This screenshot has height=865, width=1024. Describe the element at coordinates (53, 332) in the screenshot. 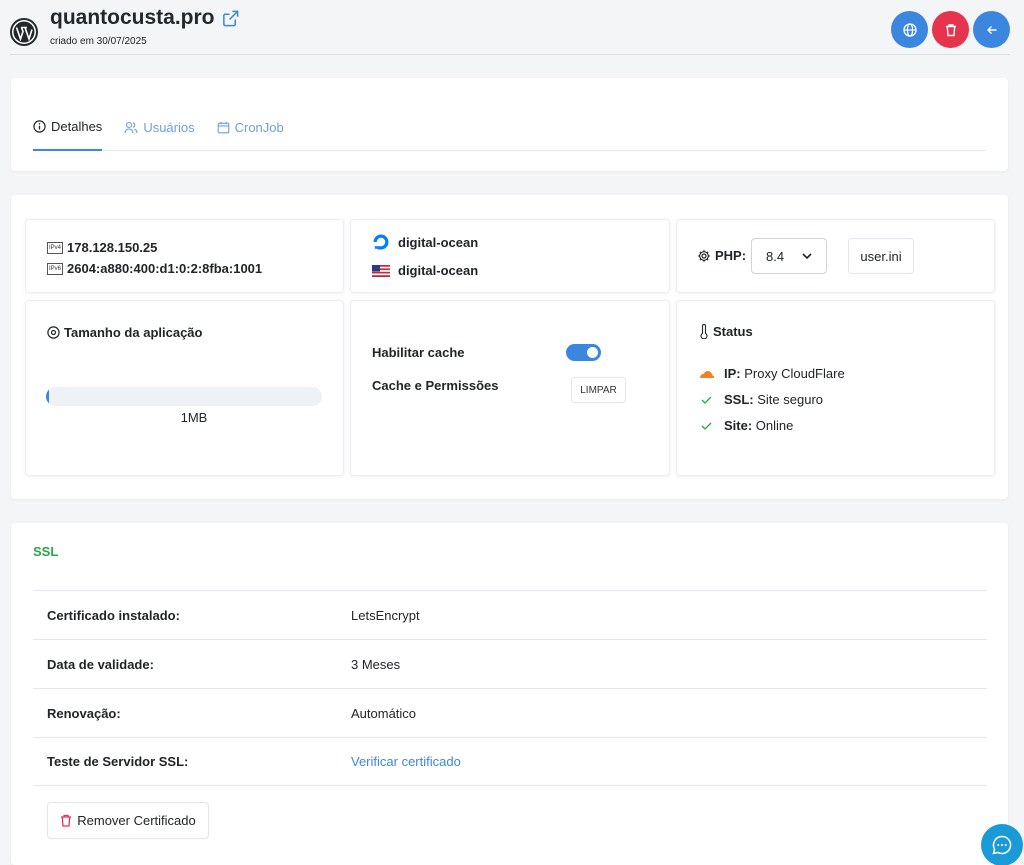

I see `disk-icon` at that location.